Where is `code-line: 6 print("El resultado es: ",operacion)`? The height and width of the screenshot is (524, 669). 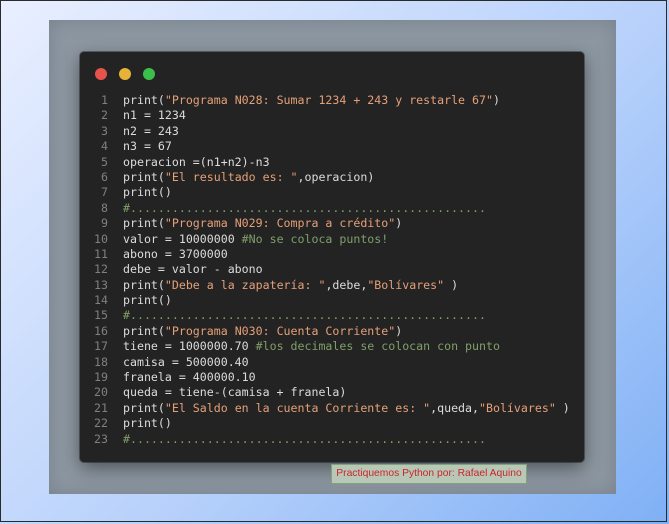
code-line: 6 print("El resultado es: ",operacion) is located at coordinates (332, 177).